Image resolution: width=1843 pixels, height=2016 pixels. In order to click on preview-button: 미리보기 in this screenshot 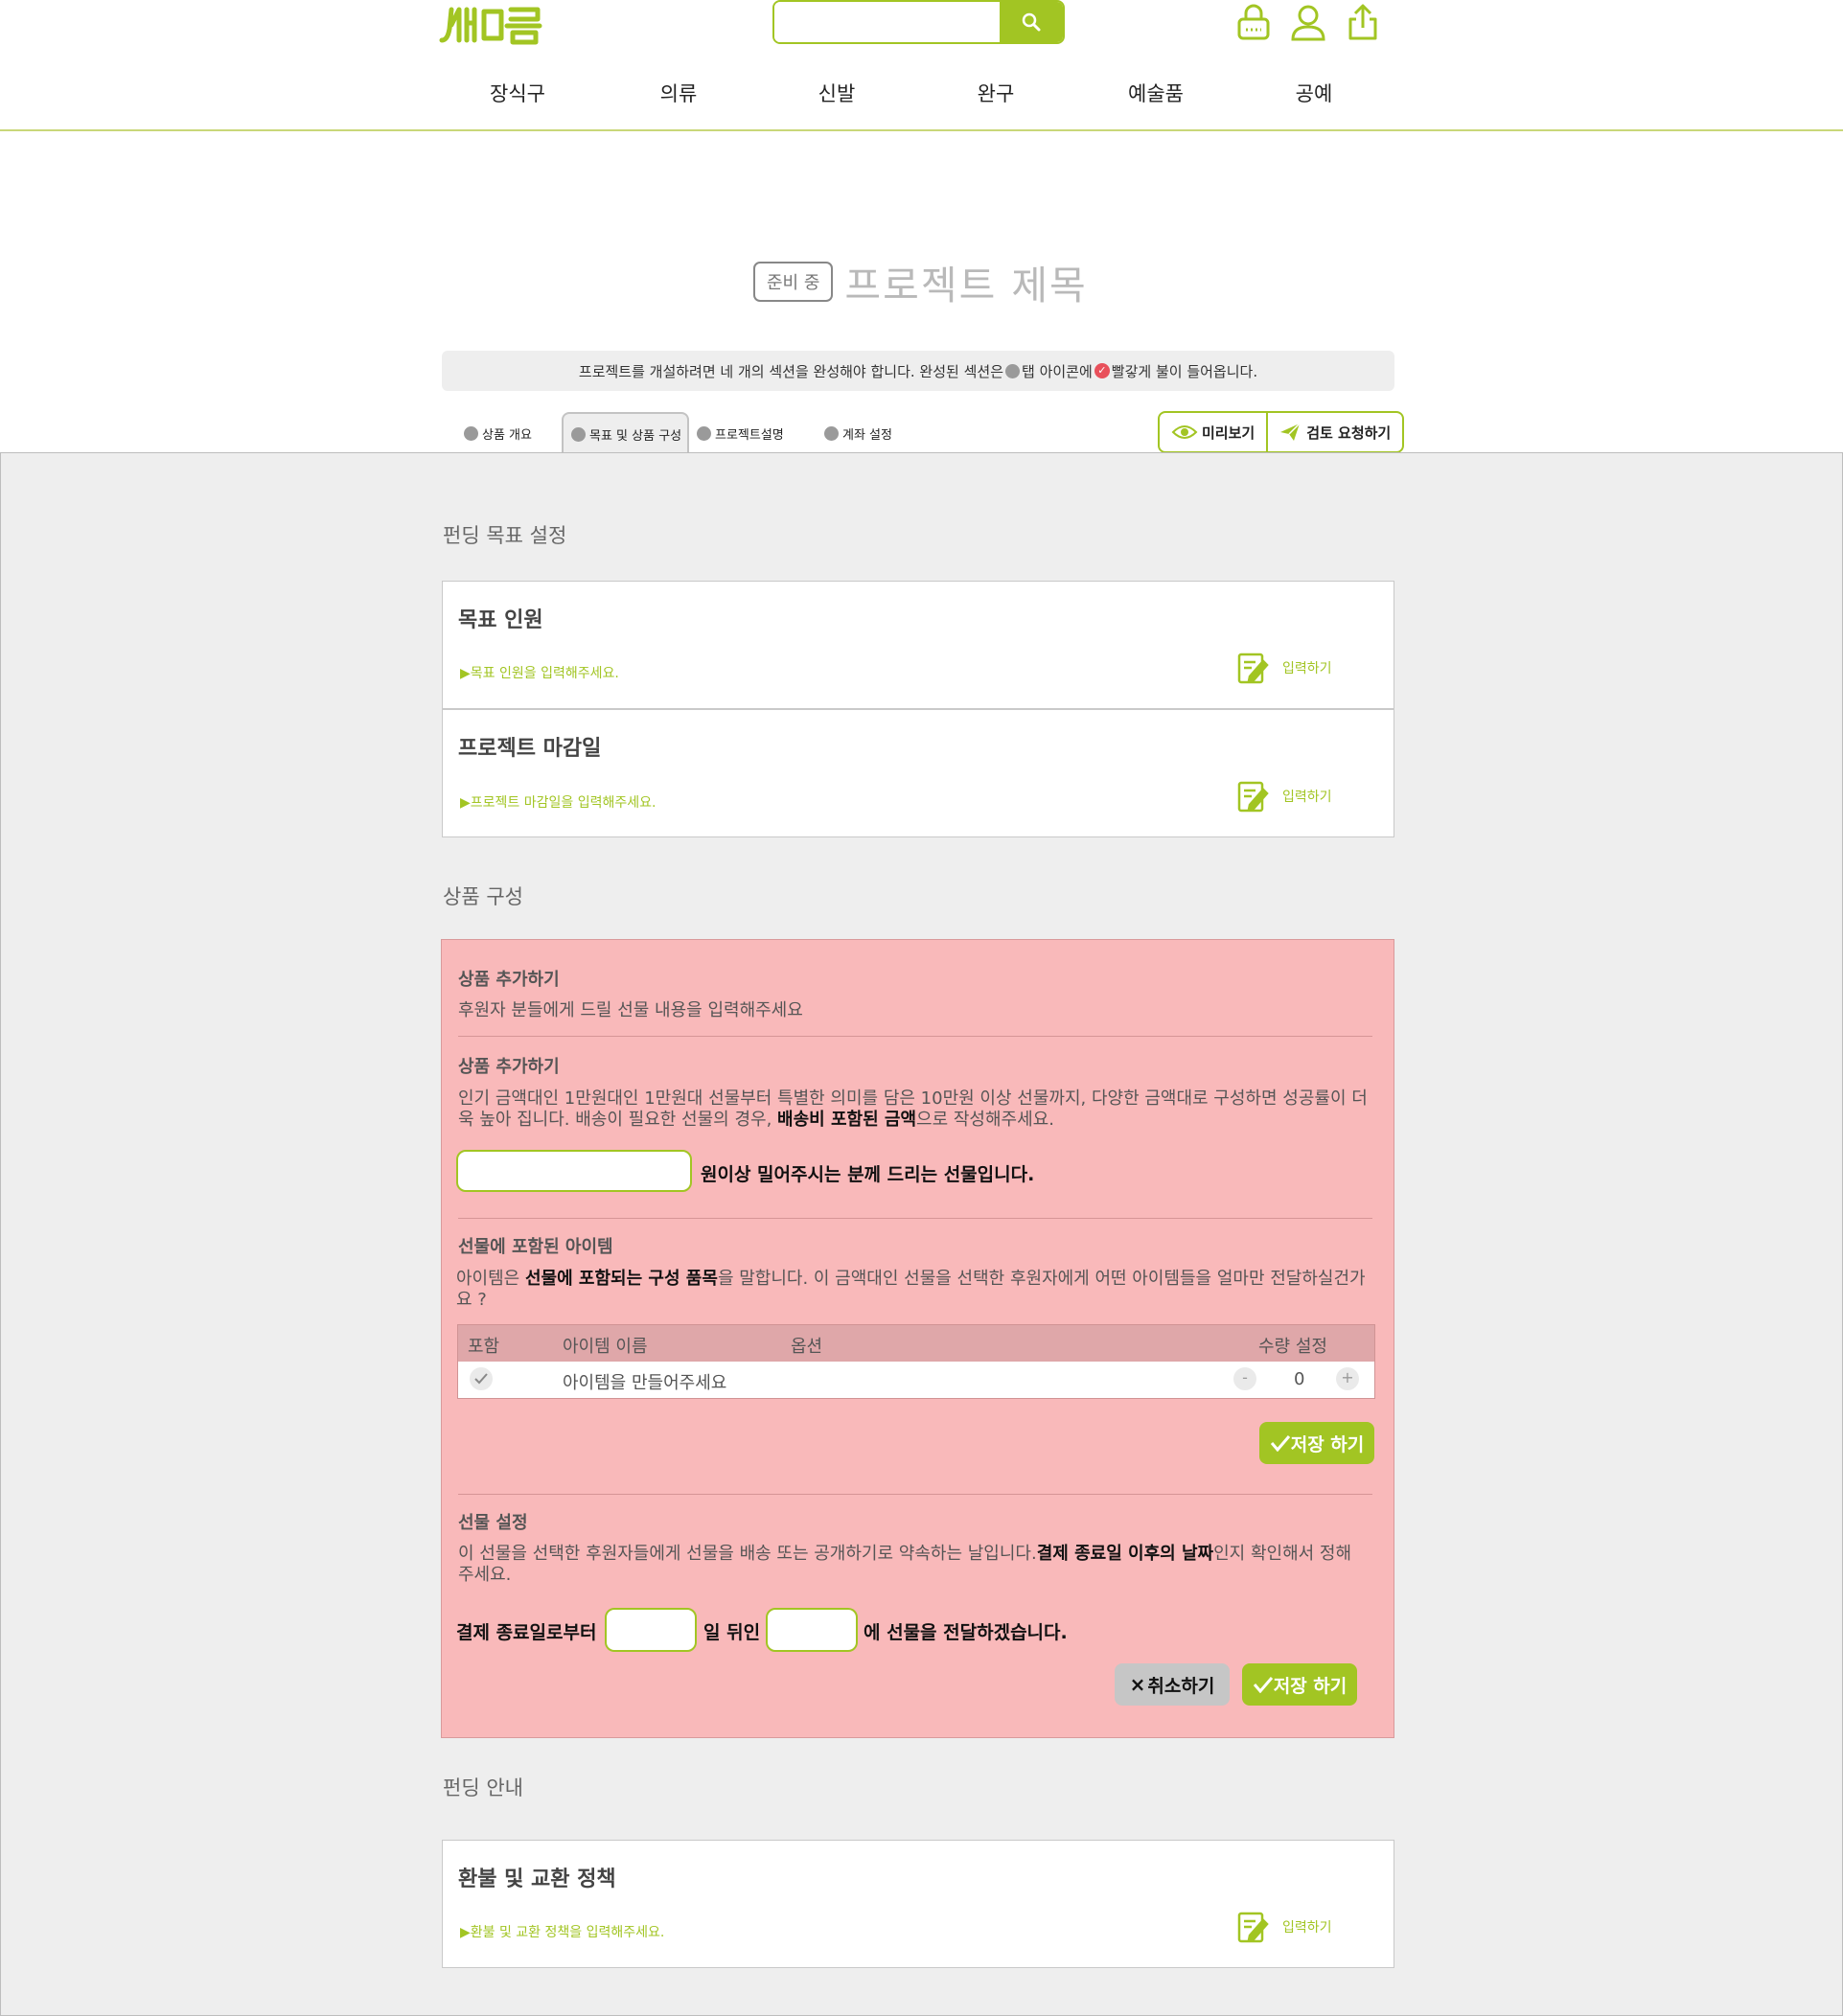, I will do `click(1213, 432)`.